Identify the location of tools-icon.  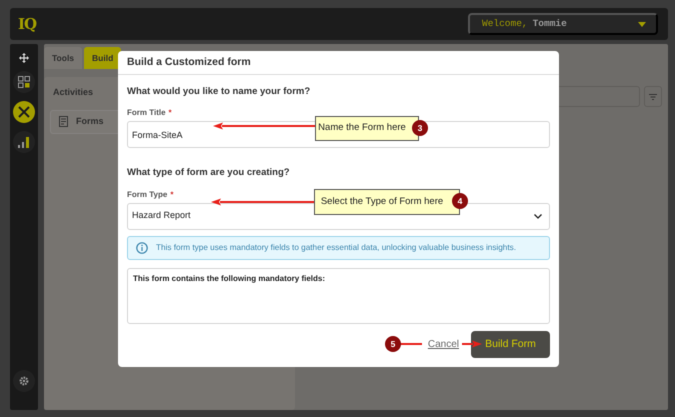
(24, 112).